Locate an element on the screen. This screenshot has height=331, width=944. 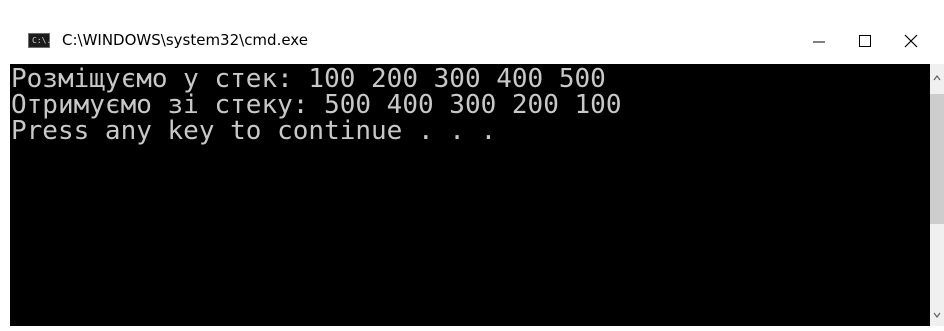
minimize-button is located at coordinates (819, 40).